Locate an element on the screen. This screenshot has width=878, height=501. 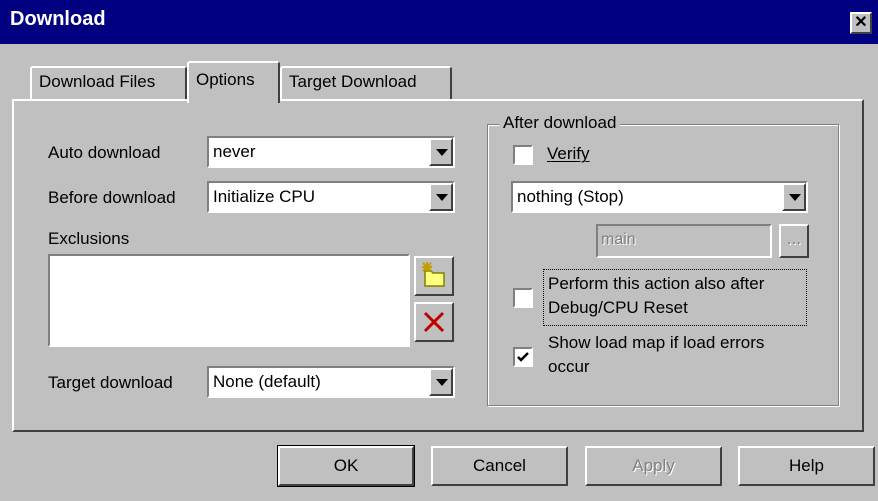
ok-button: OK is located at coordinates (346, 466).